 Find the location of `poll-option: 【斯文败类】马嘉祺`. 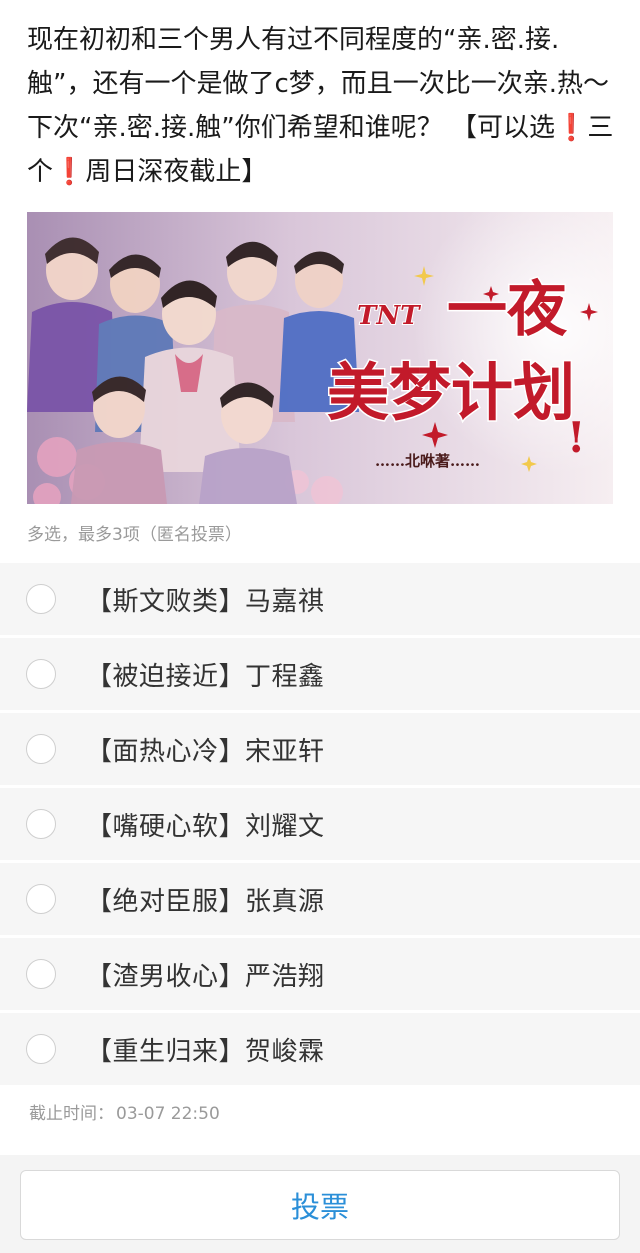

poll-option: 【斯文败类】马嘉祺 is located at coordinates (320, 599).